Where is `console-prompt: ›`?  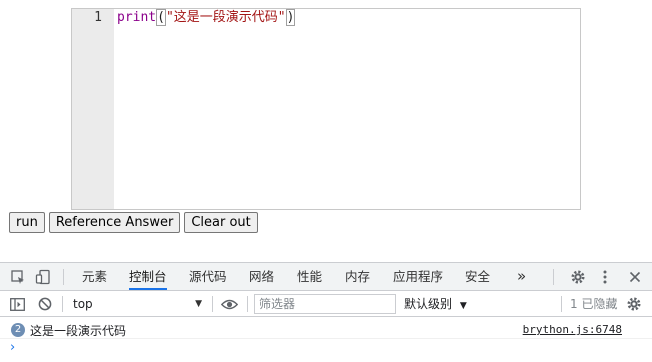 console-prompt: › is located at coordinates (12, 347).